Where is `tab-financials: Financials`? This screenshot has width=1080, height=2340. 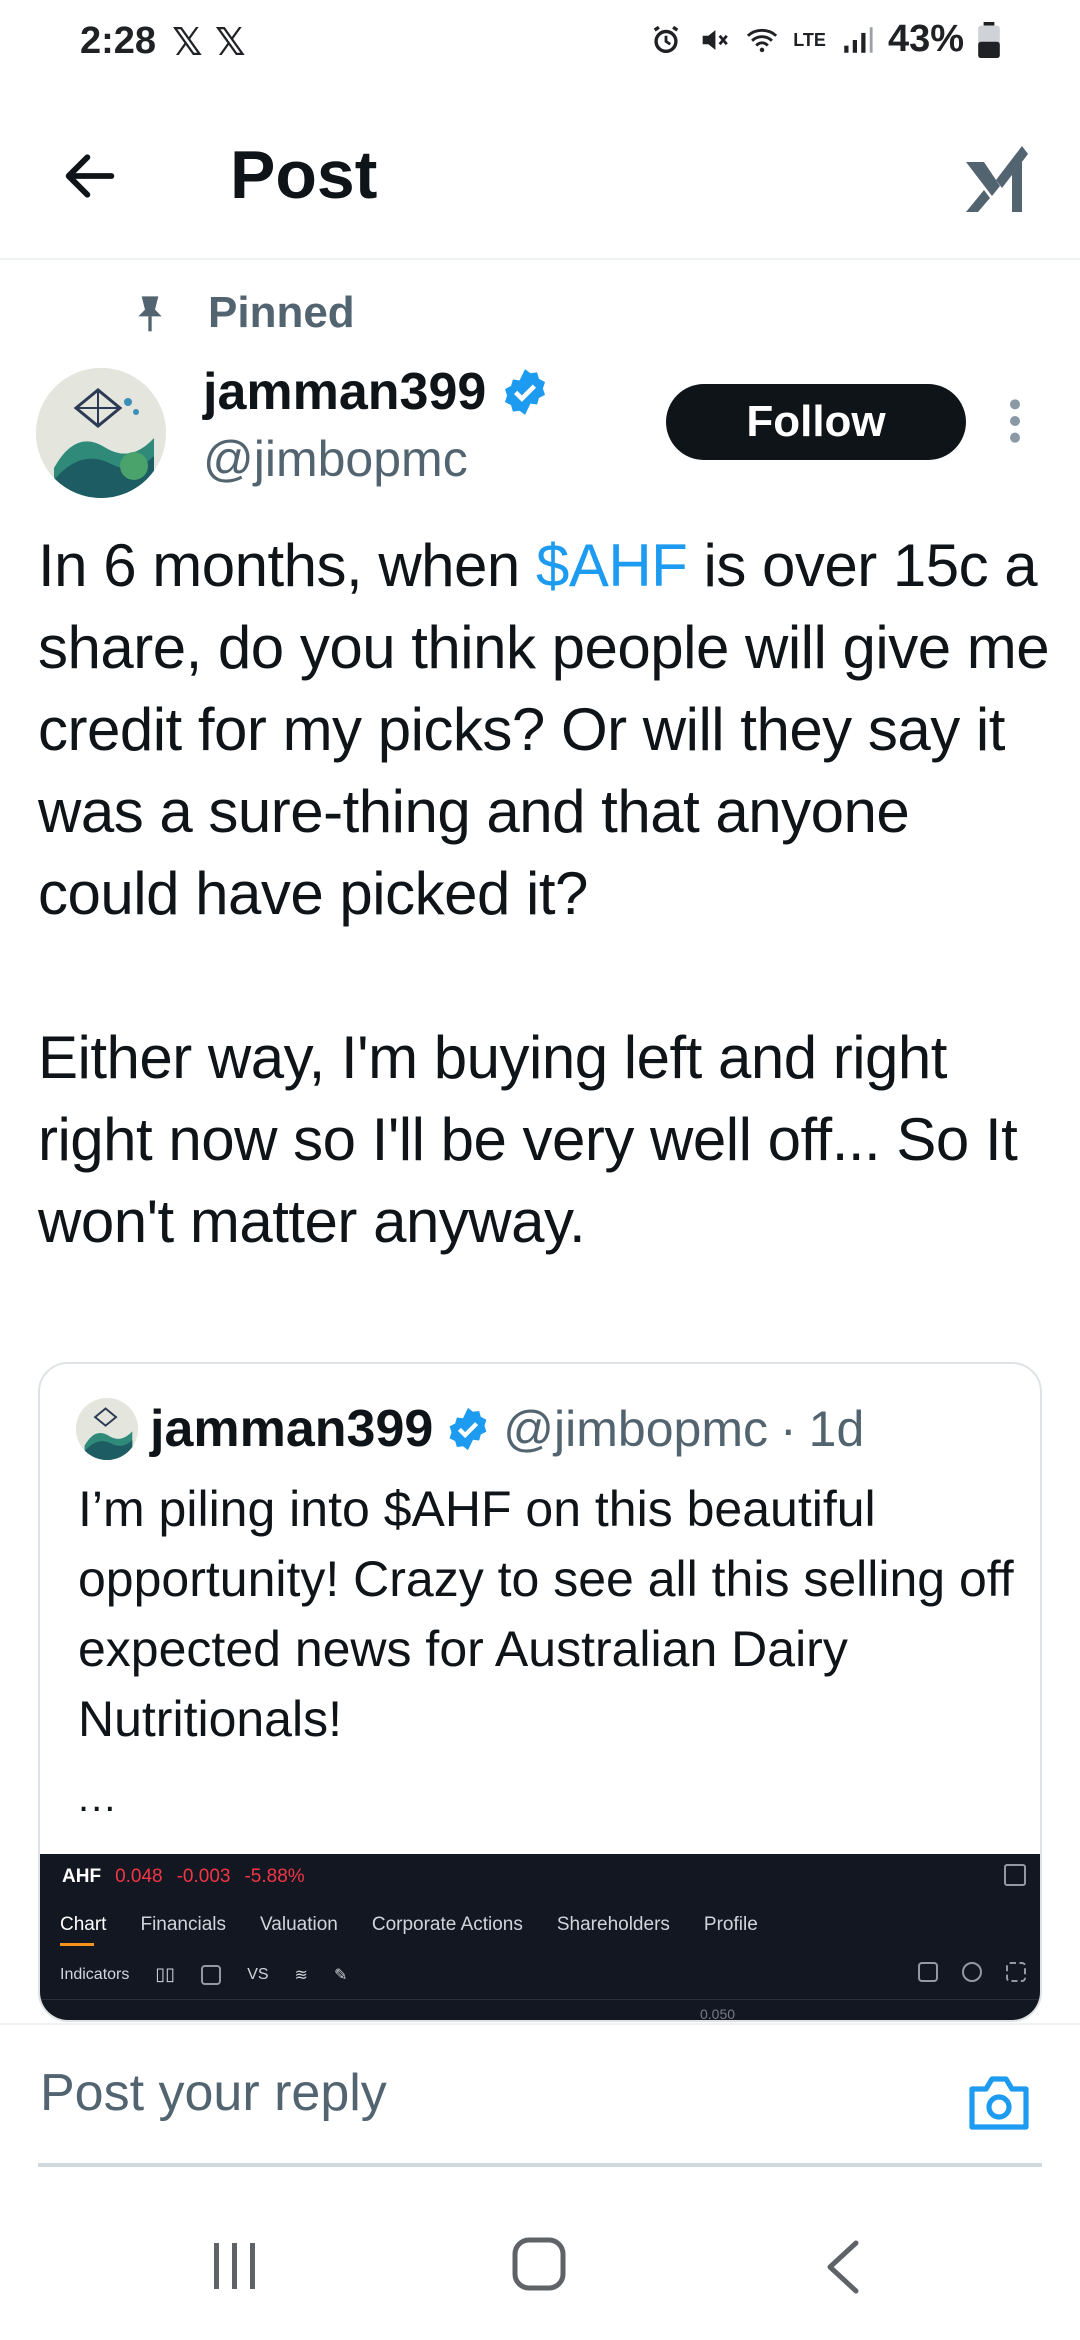 tab-financials: Financials is located at coordinates (183, 1924).